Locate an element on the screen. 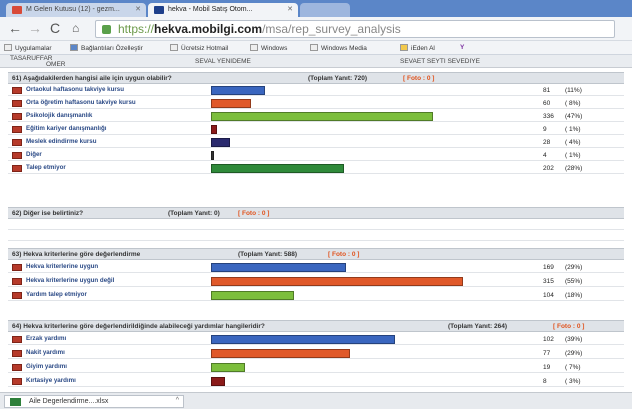 The width and height of the screenshot is (632, 409). answer-row: Hekva kriterlerine uygun değil 315 (55%) is located at coordinates (316, 281).